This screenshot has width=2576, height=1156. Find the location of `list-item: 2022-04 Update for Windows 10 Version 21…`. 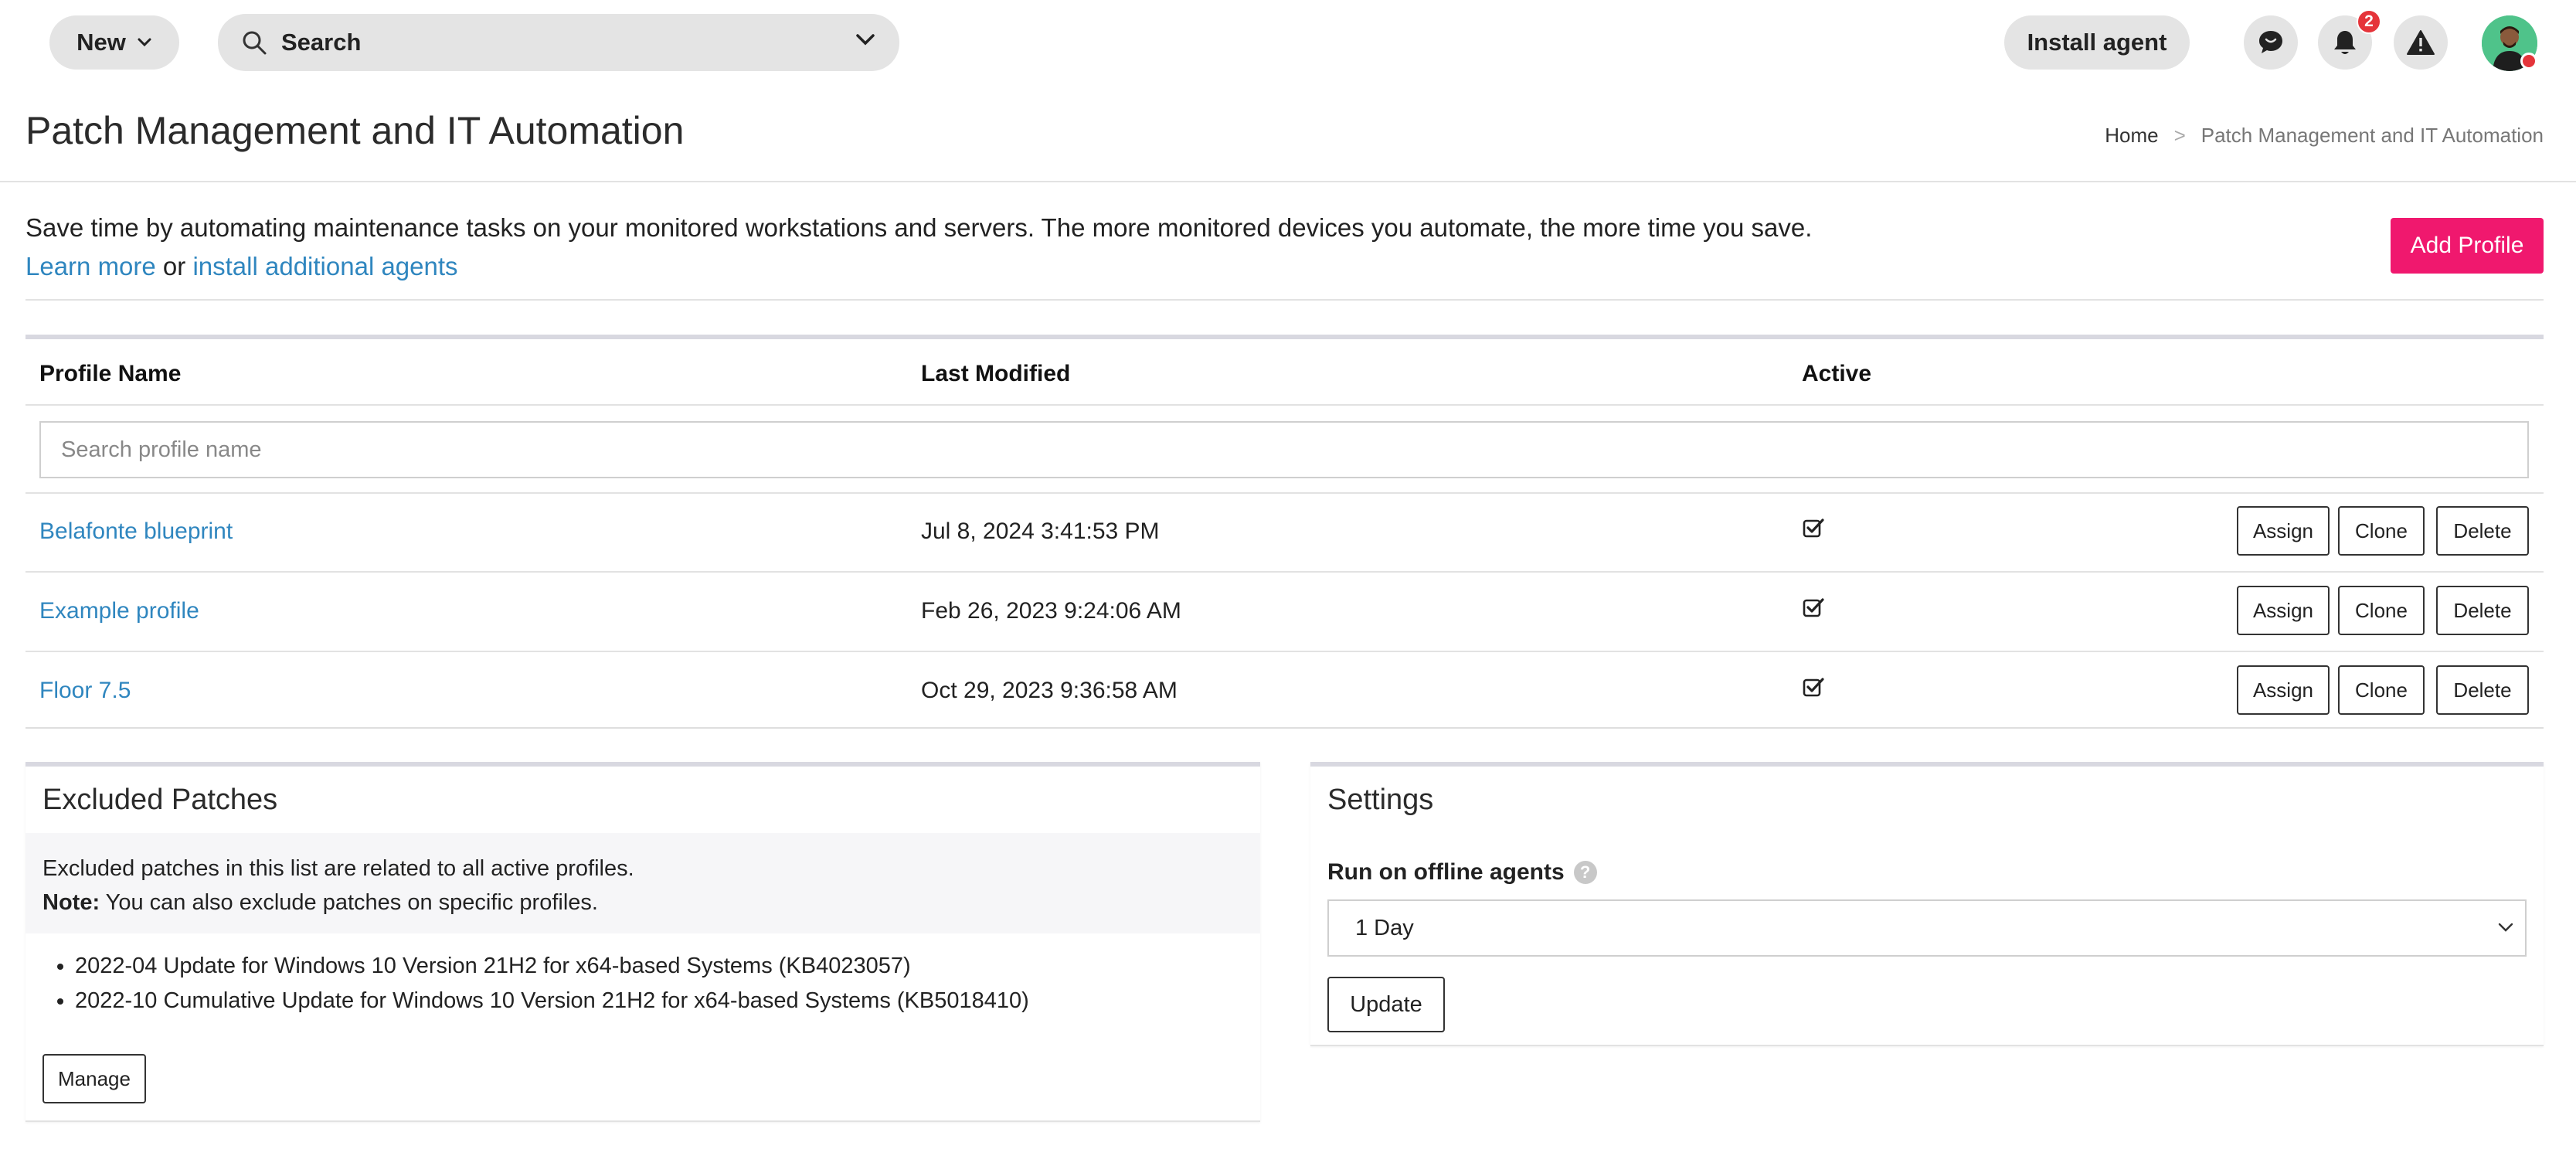

list-item: 2022-04 Update for Windows 10 Version 21… is located at coordinates (552, 966).